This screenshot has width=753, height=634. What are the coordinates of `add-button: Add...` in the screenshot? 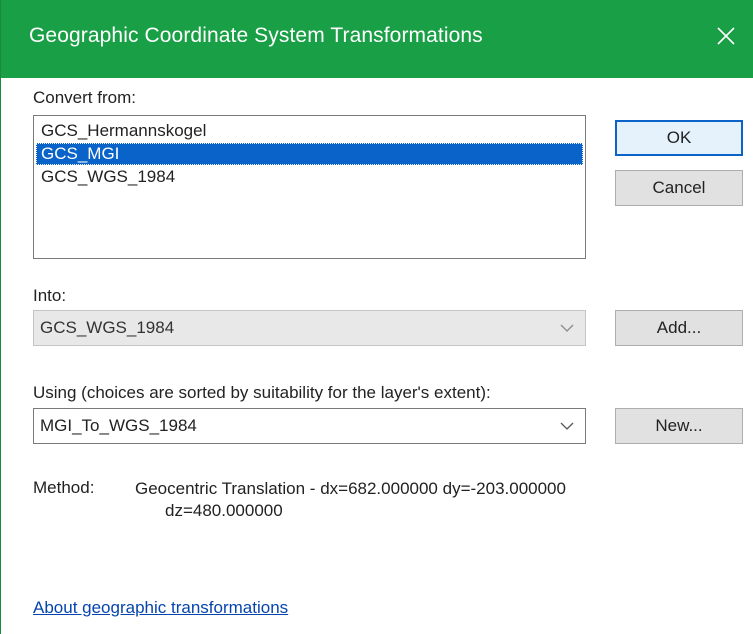 It's located at (679, 328).